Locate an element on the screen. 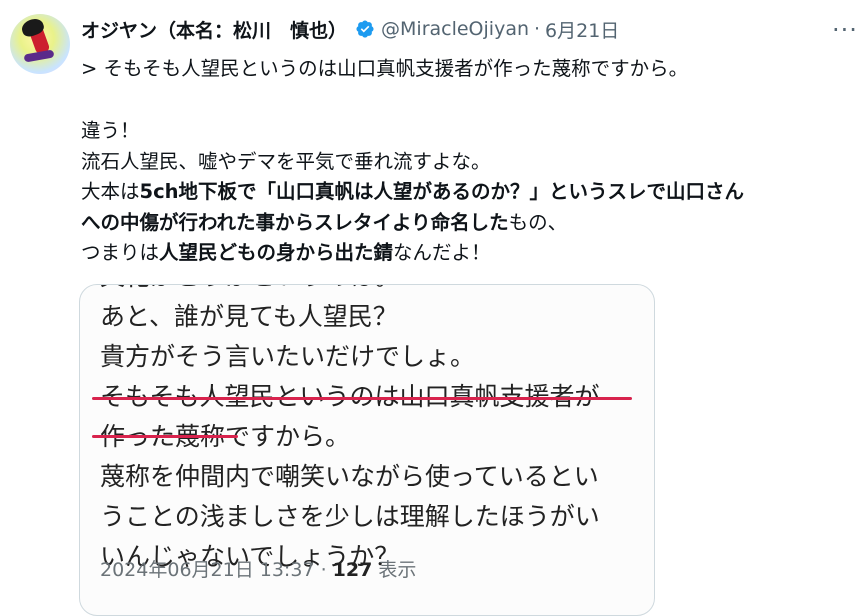 The height and width of the screenshot is (616, 864). avatar is located at coordinates (40, 44).